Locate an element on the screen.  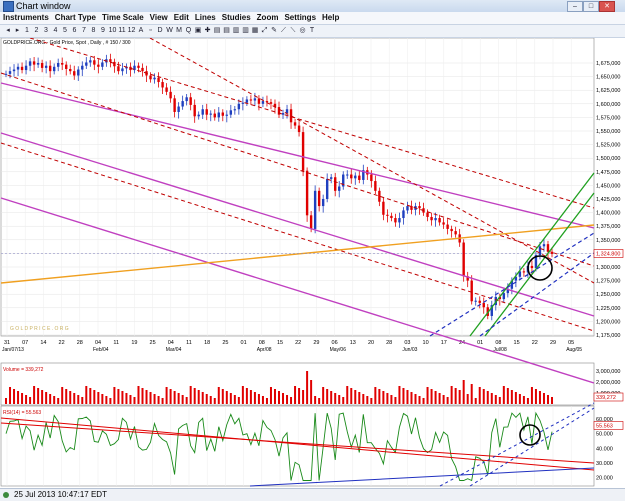
toolbar-button-15: ▫ is located at coordinates (151, 31).